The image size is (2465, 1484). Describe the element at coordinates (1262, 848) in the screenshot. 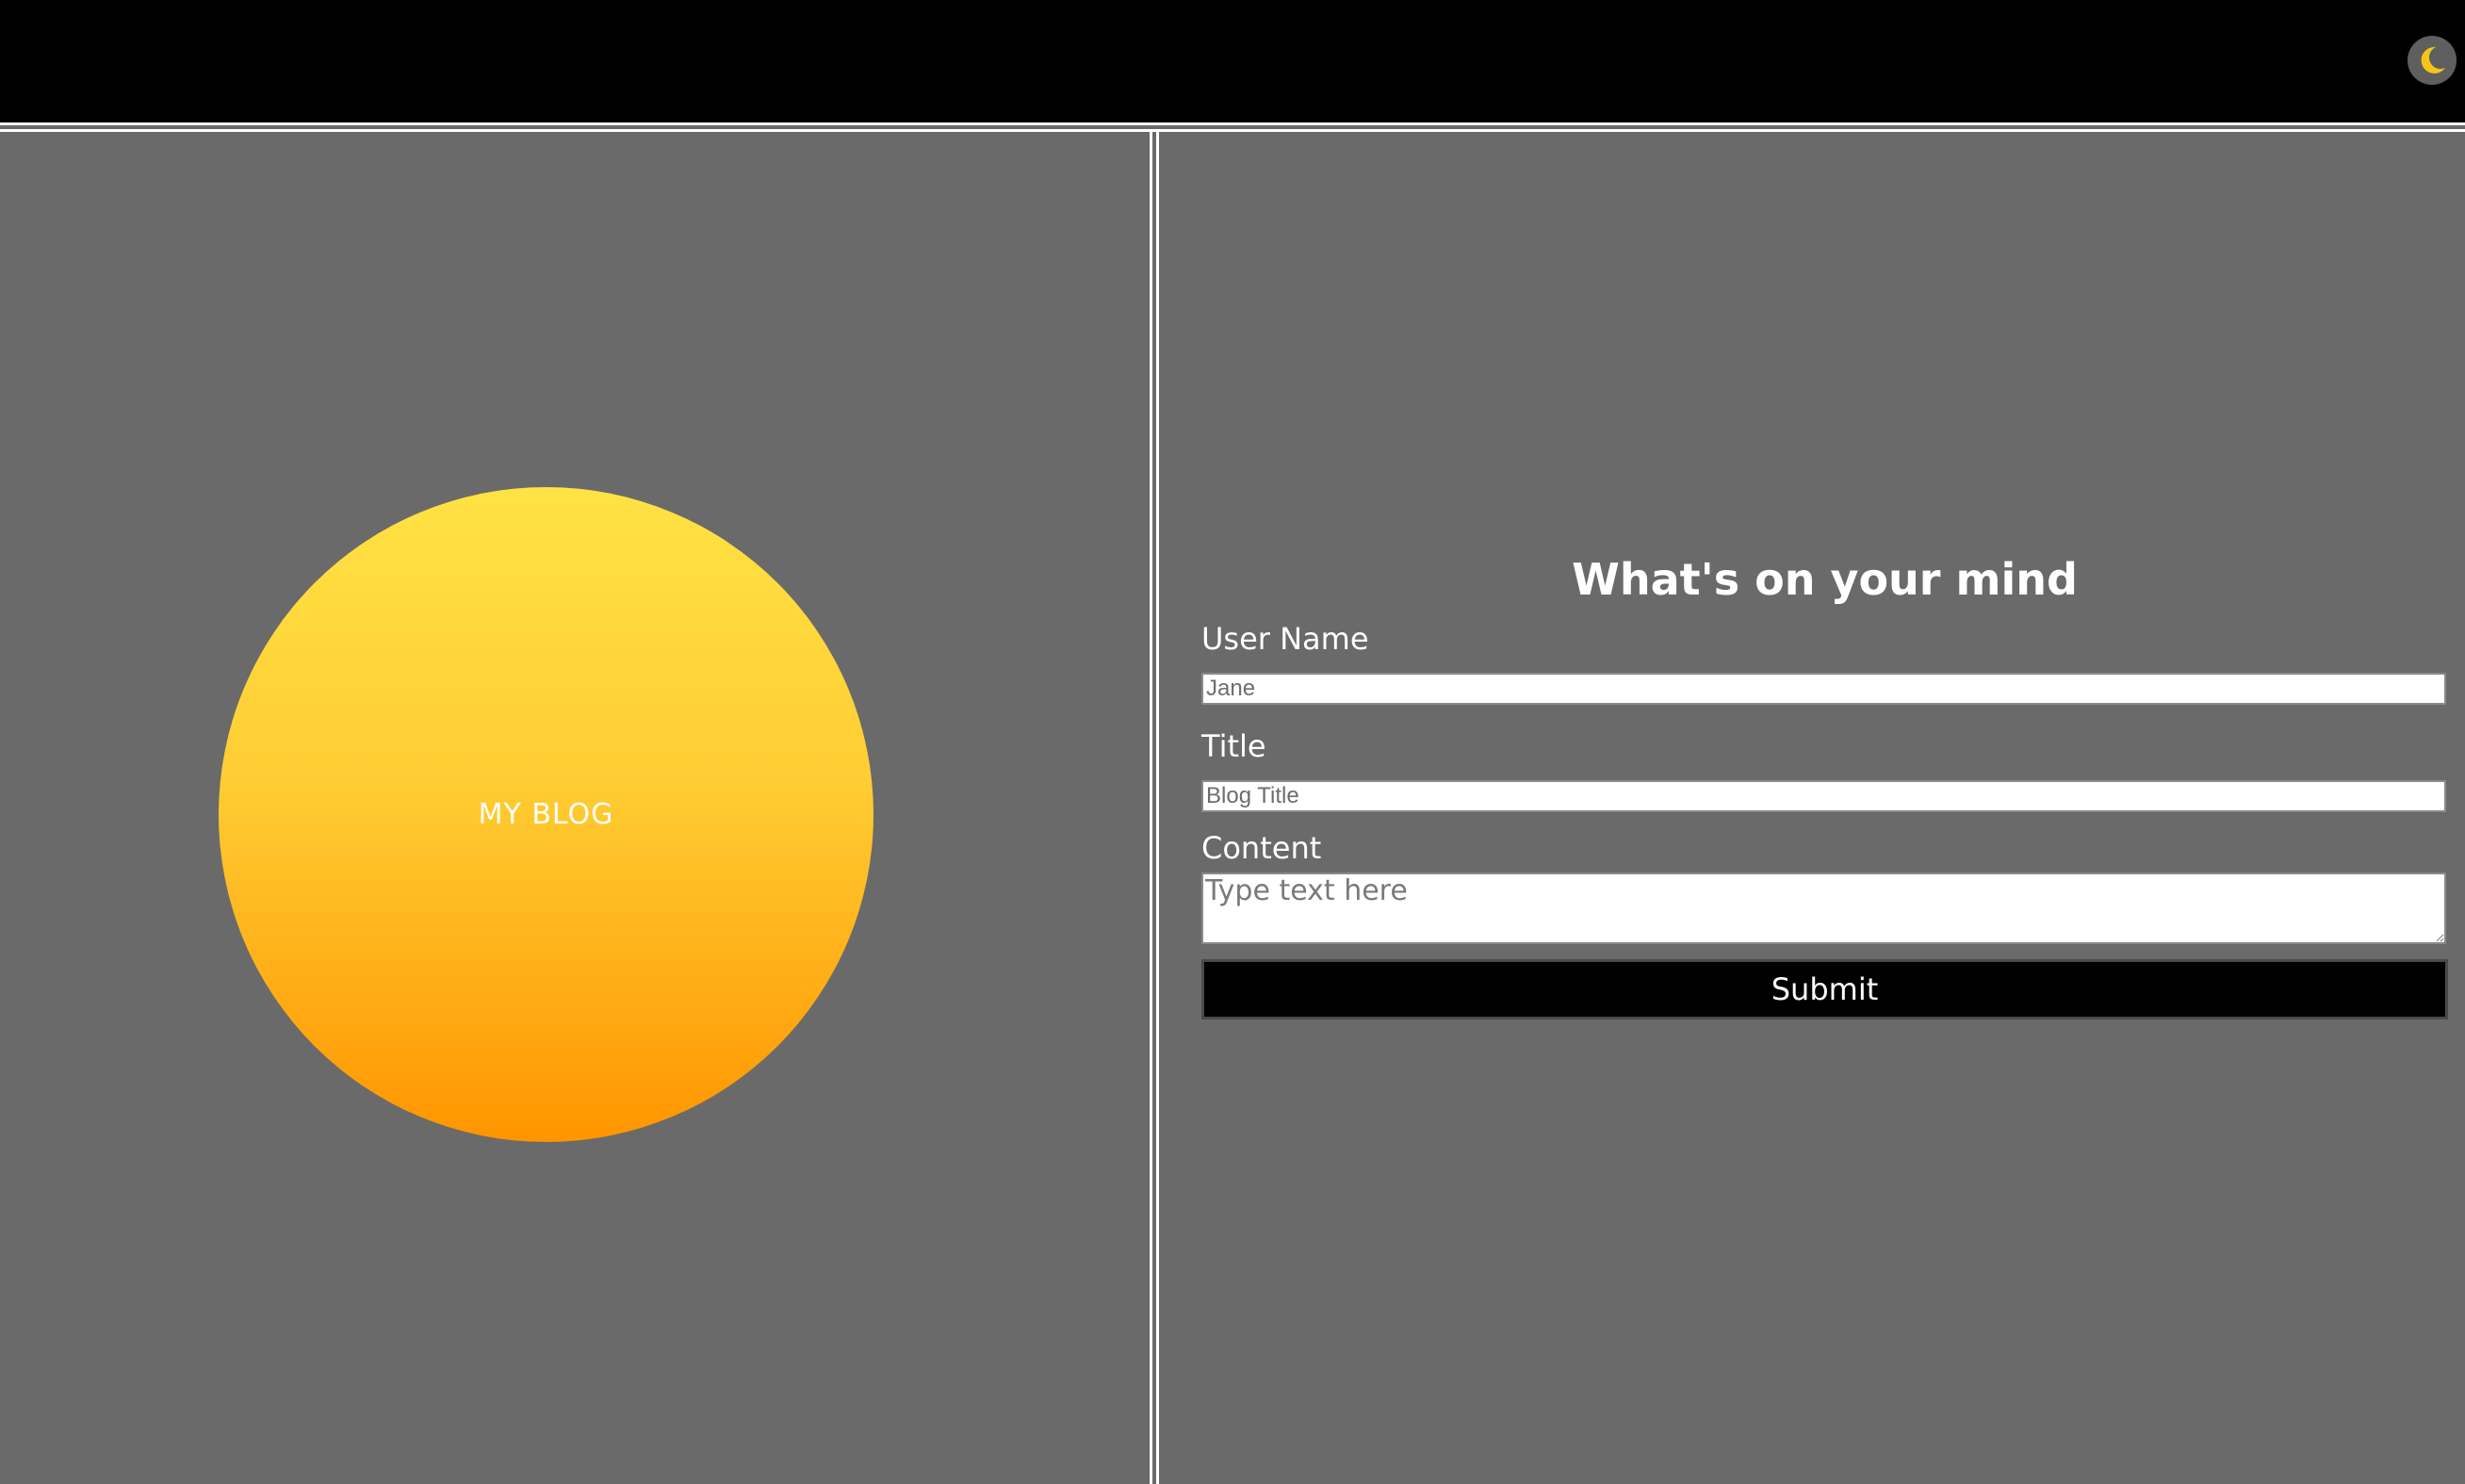

I see `content-label: Content` at that location.